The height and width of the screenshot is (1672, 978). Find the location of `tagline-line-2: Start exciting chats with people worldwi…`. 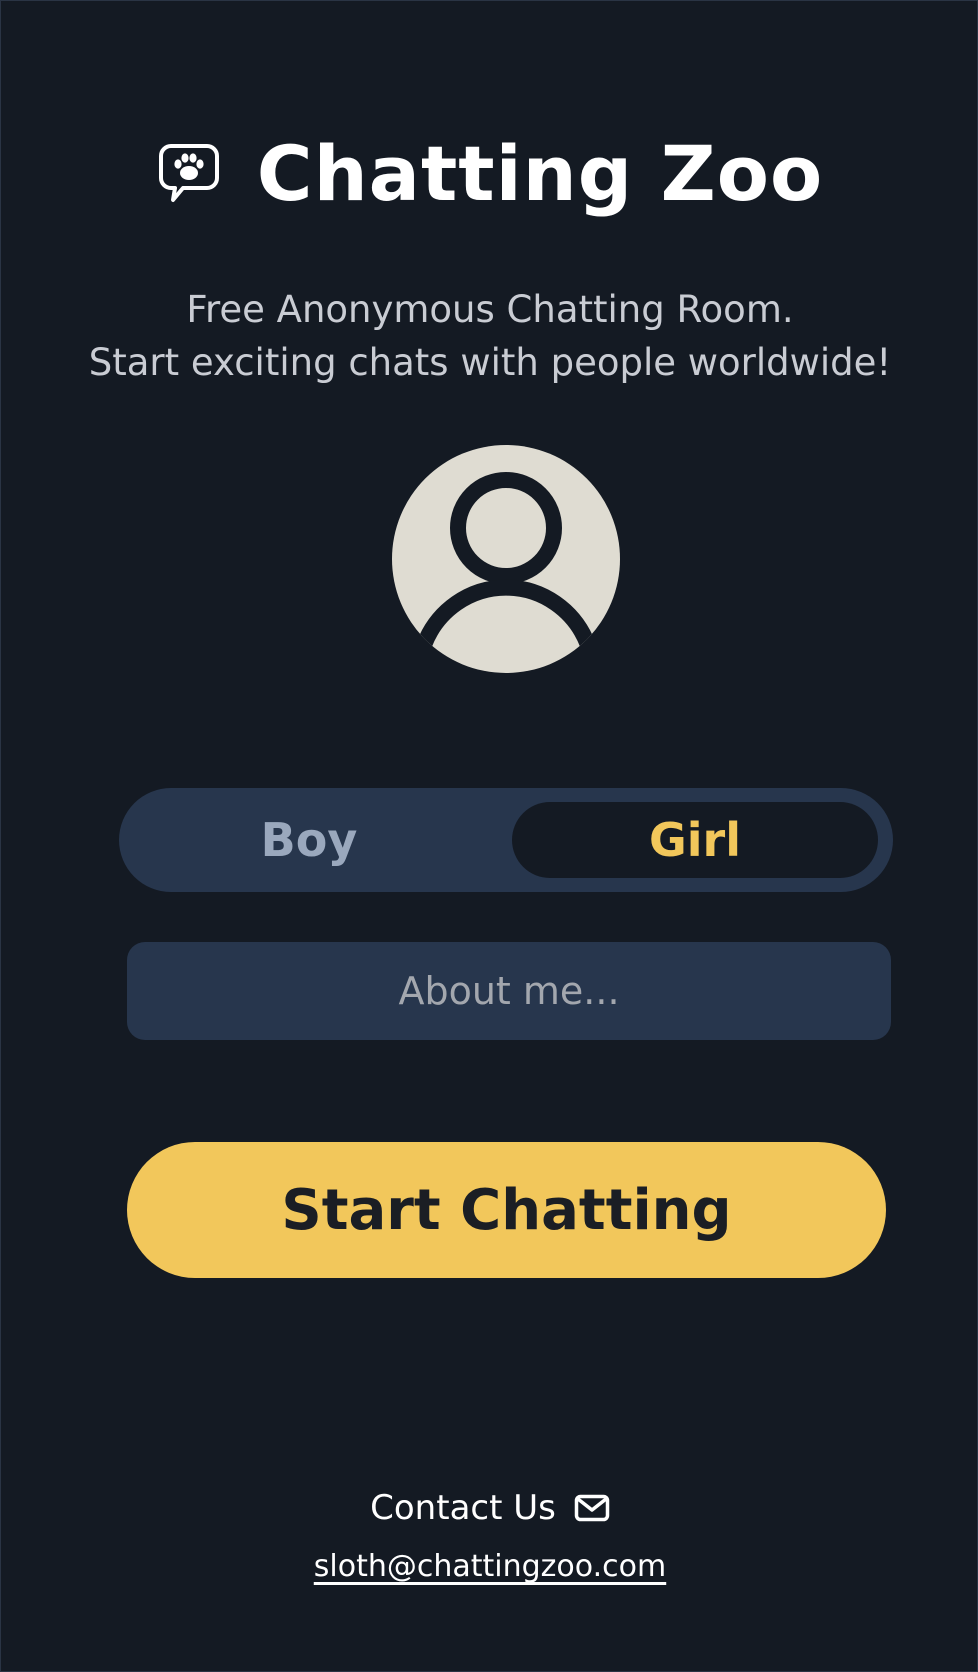

tagline-line-2: Start exciting chats with people worldwi… is located at coordinates (490, 362).